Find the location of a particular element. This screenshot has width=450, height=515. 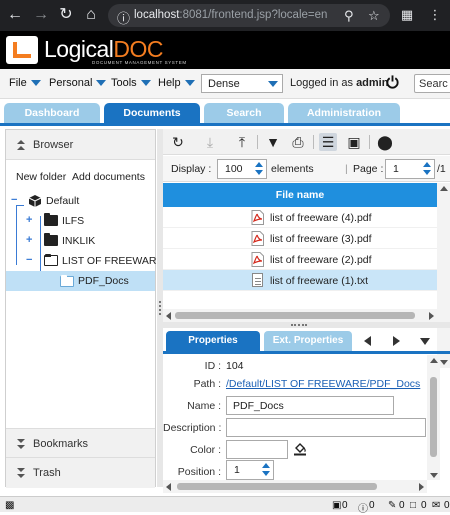

browser-menu-icon: ⋮ is located at coordinates (435, 15).